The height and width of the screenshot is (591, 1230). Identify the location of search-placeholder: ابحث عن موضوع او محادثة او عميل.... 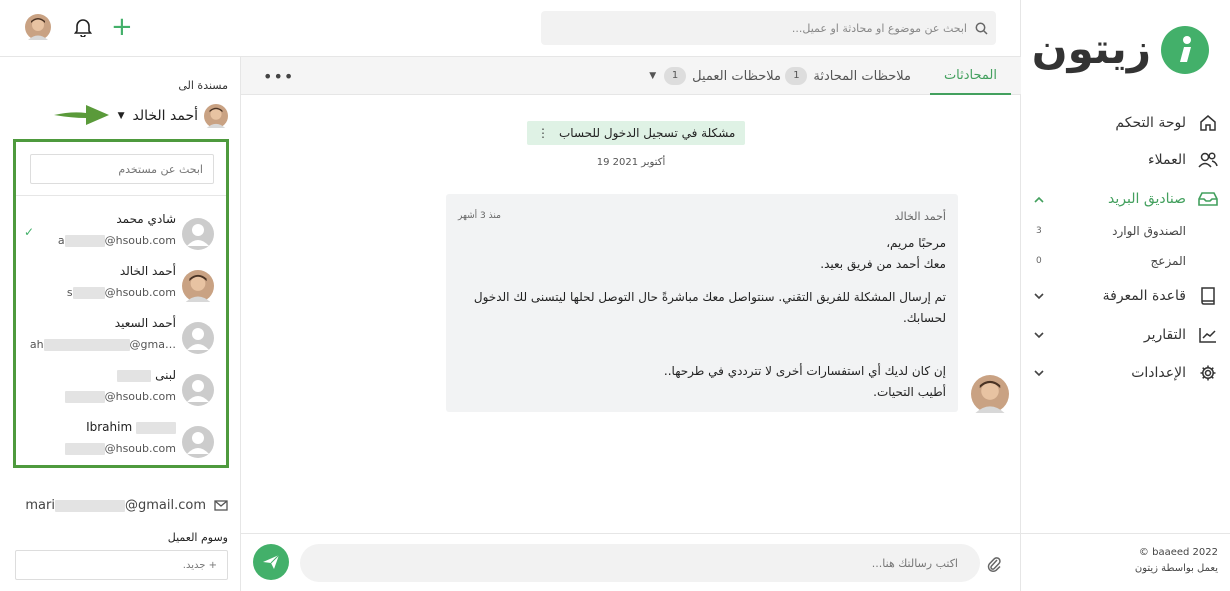
(879, 28).